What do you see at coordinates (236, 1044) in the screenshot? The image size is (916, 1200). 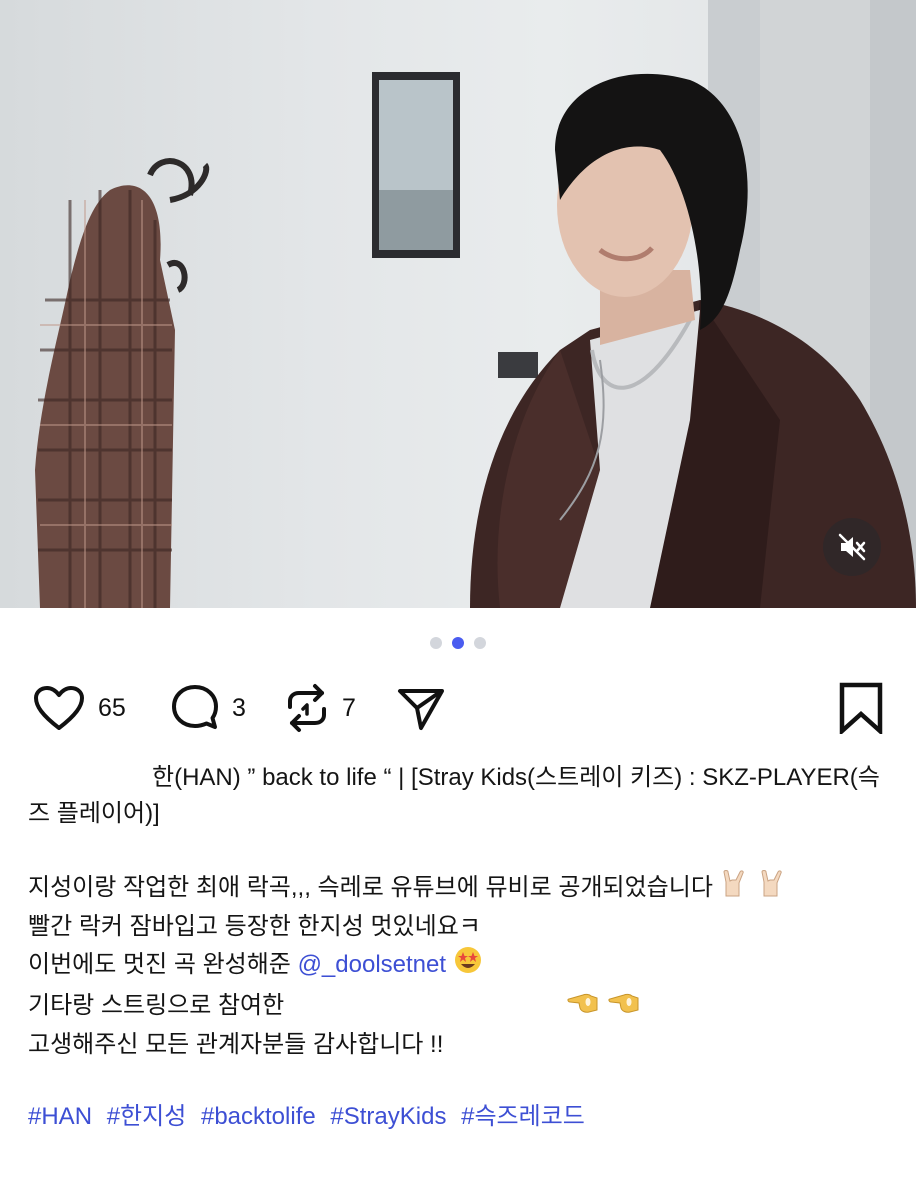 I see `caption-text: 고생해주신 모든 관계자분들 감사합니다 !!` at bounding box center [236, 1044].